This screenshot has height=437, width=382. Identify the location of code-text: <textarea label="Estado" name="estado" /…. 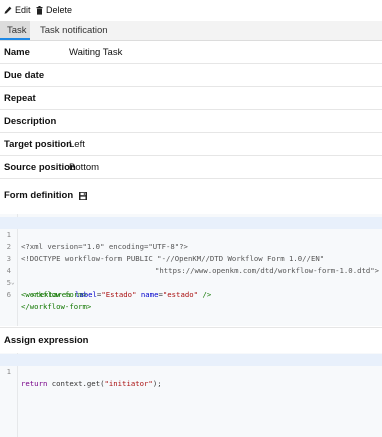
(121, 294).